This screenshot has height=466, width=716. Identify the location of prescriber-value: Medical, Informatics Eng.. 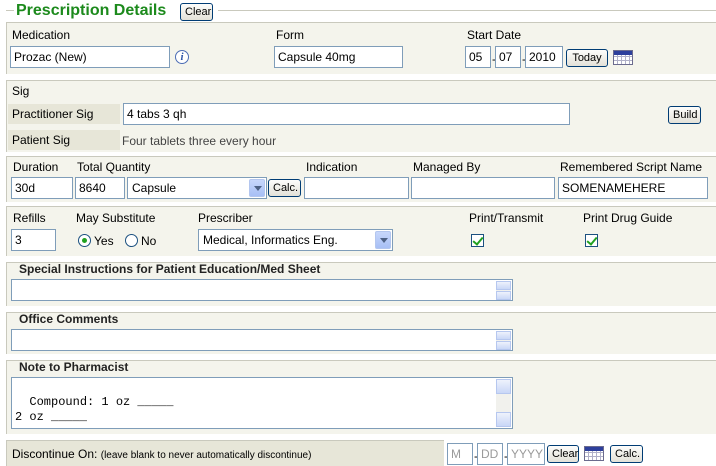
(270, 240).